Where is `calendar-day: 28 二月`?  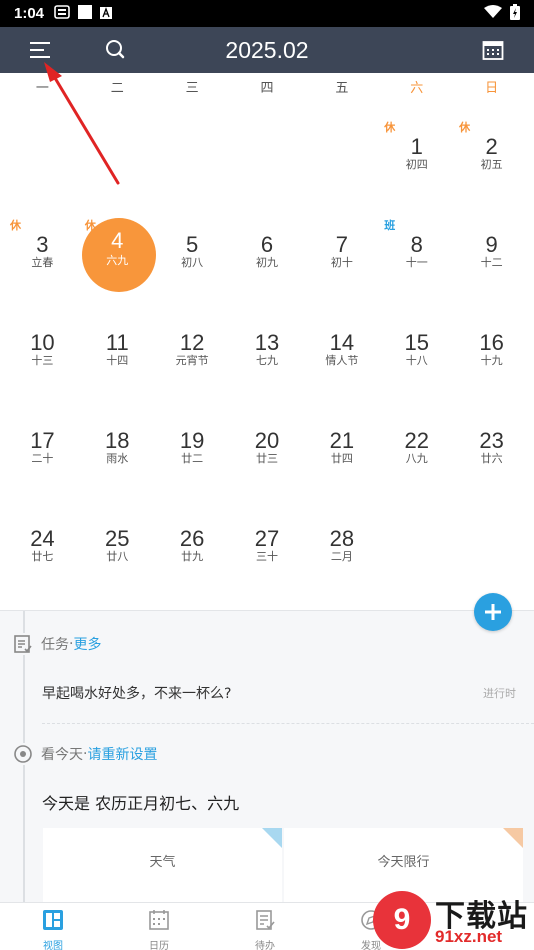 calendar-day: 28 二月 is located at coordinates (341, 539).